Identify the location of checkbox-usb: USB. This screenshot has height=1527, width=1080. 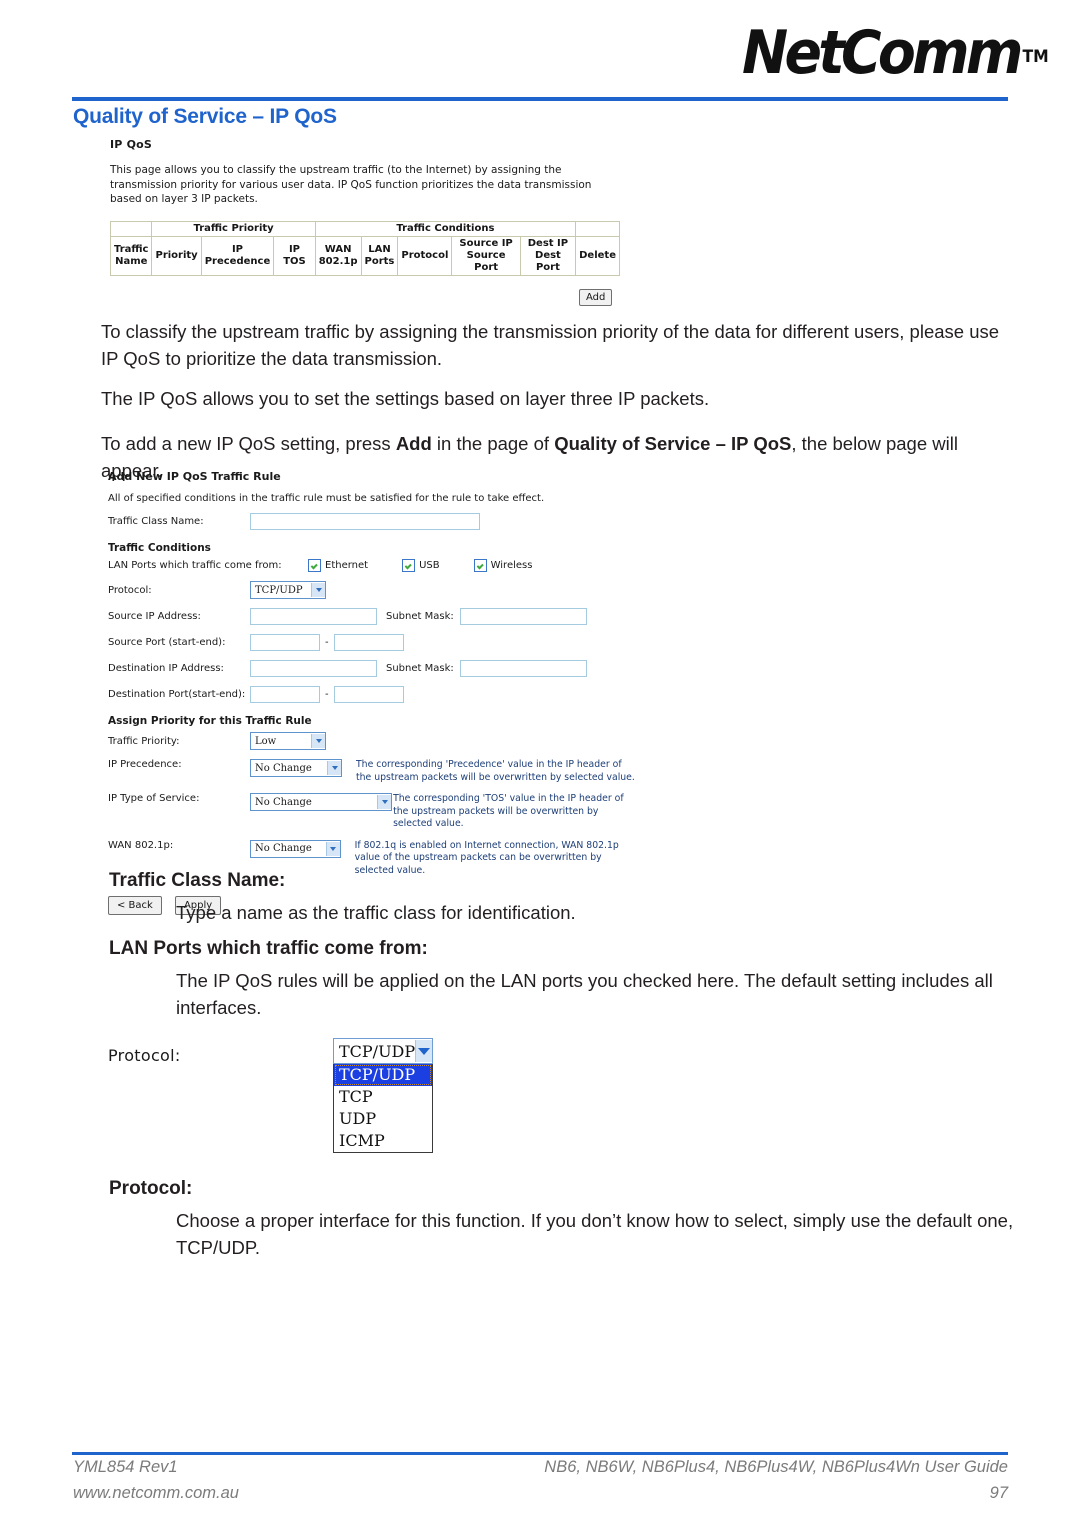
(421, 565).